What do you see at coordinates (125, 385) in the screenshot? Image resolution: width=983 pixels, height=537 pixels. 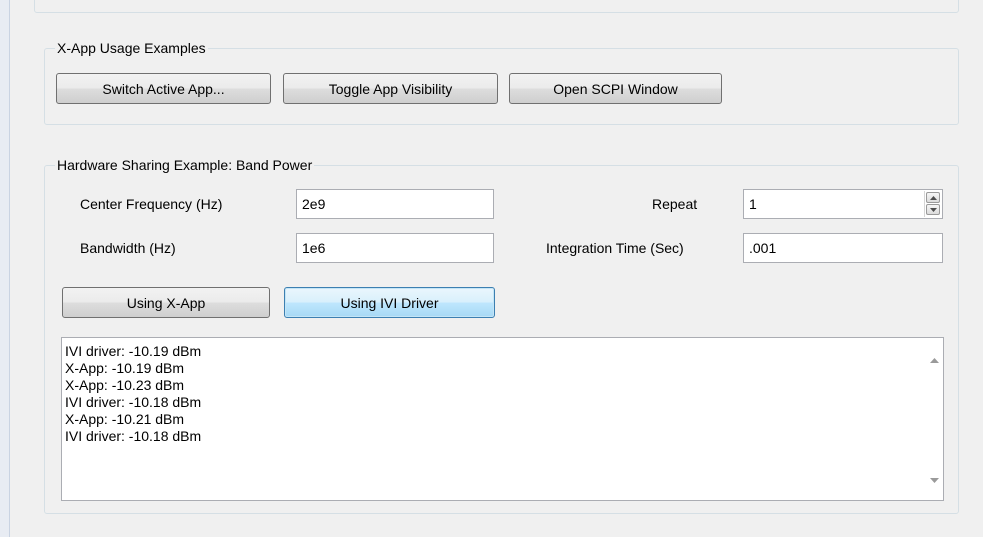 I see `result-line: X-App: -10.23 dBm` at bounding box center [125, 385].